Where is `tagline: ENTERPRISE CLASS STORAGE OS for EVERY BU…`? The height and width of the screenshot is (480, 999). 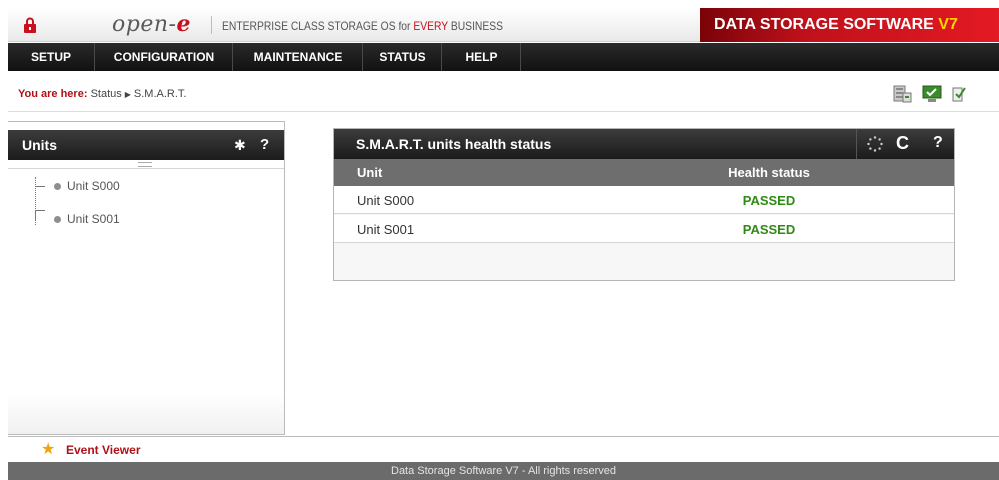
tagline: ENTERPRISE CLASS STORAGE OS for EVERY BU… is located at coordinates (362, 26).